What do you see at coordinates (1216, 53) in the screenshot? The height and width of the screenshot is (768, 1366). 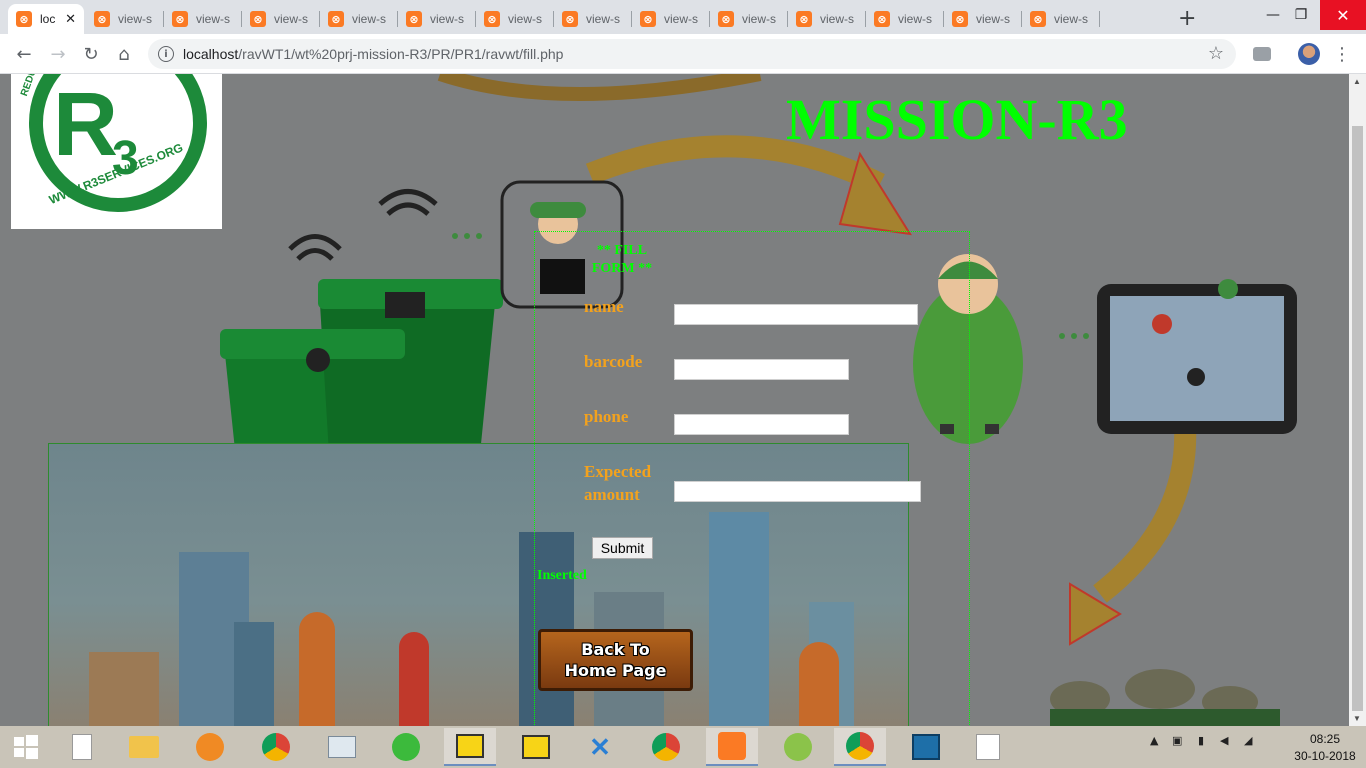 I see `bookmark-star-icon: ☆` at bounding box center [1216, 53].